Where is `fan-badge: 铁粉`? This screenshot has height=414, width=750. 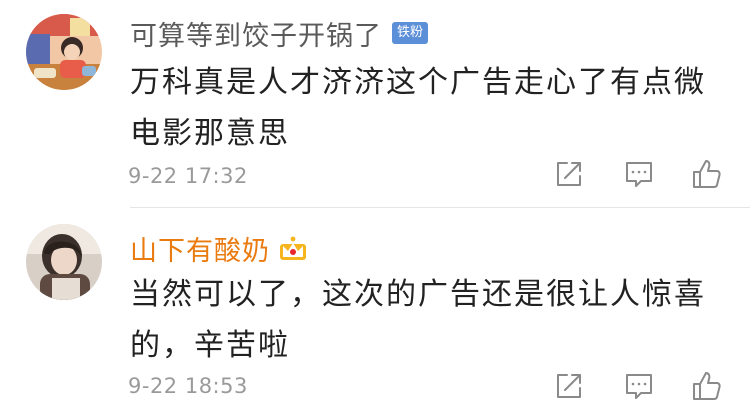
fan-badge: 铁粉 is located at coordinates (410, 33).